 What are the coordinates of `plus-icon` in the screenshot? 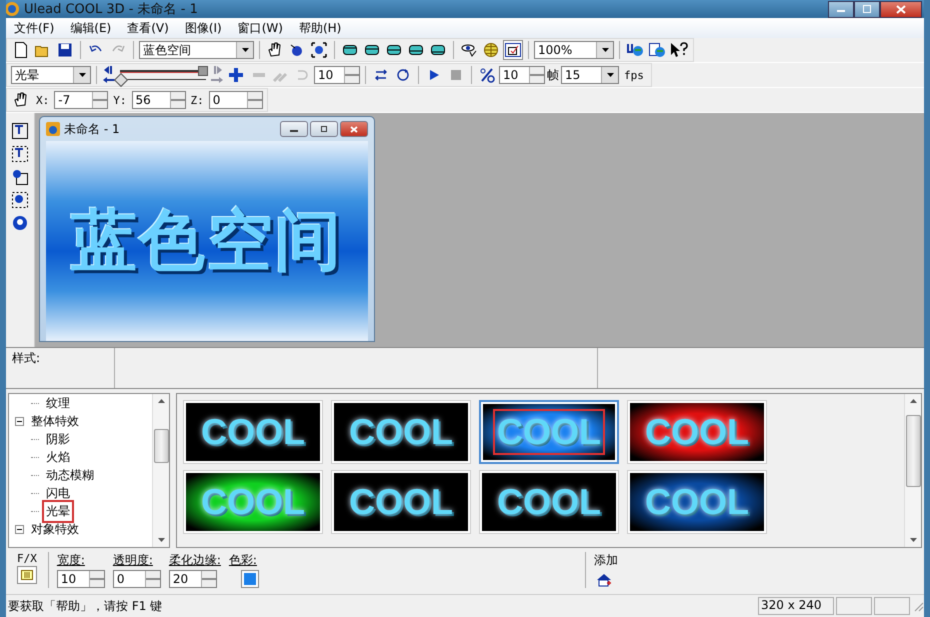 It's located at (236, 75).